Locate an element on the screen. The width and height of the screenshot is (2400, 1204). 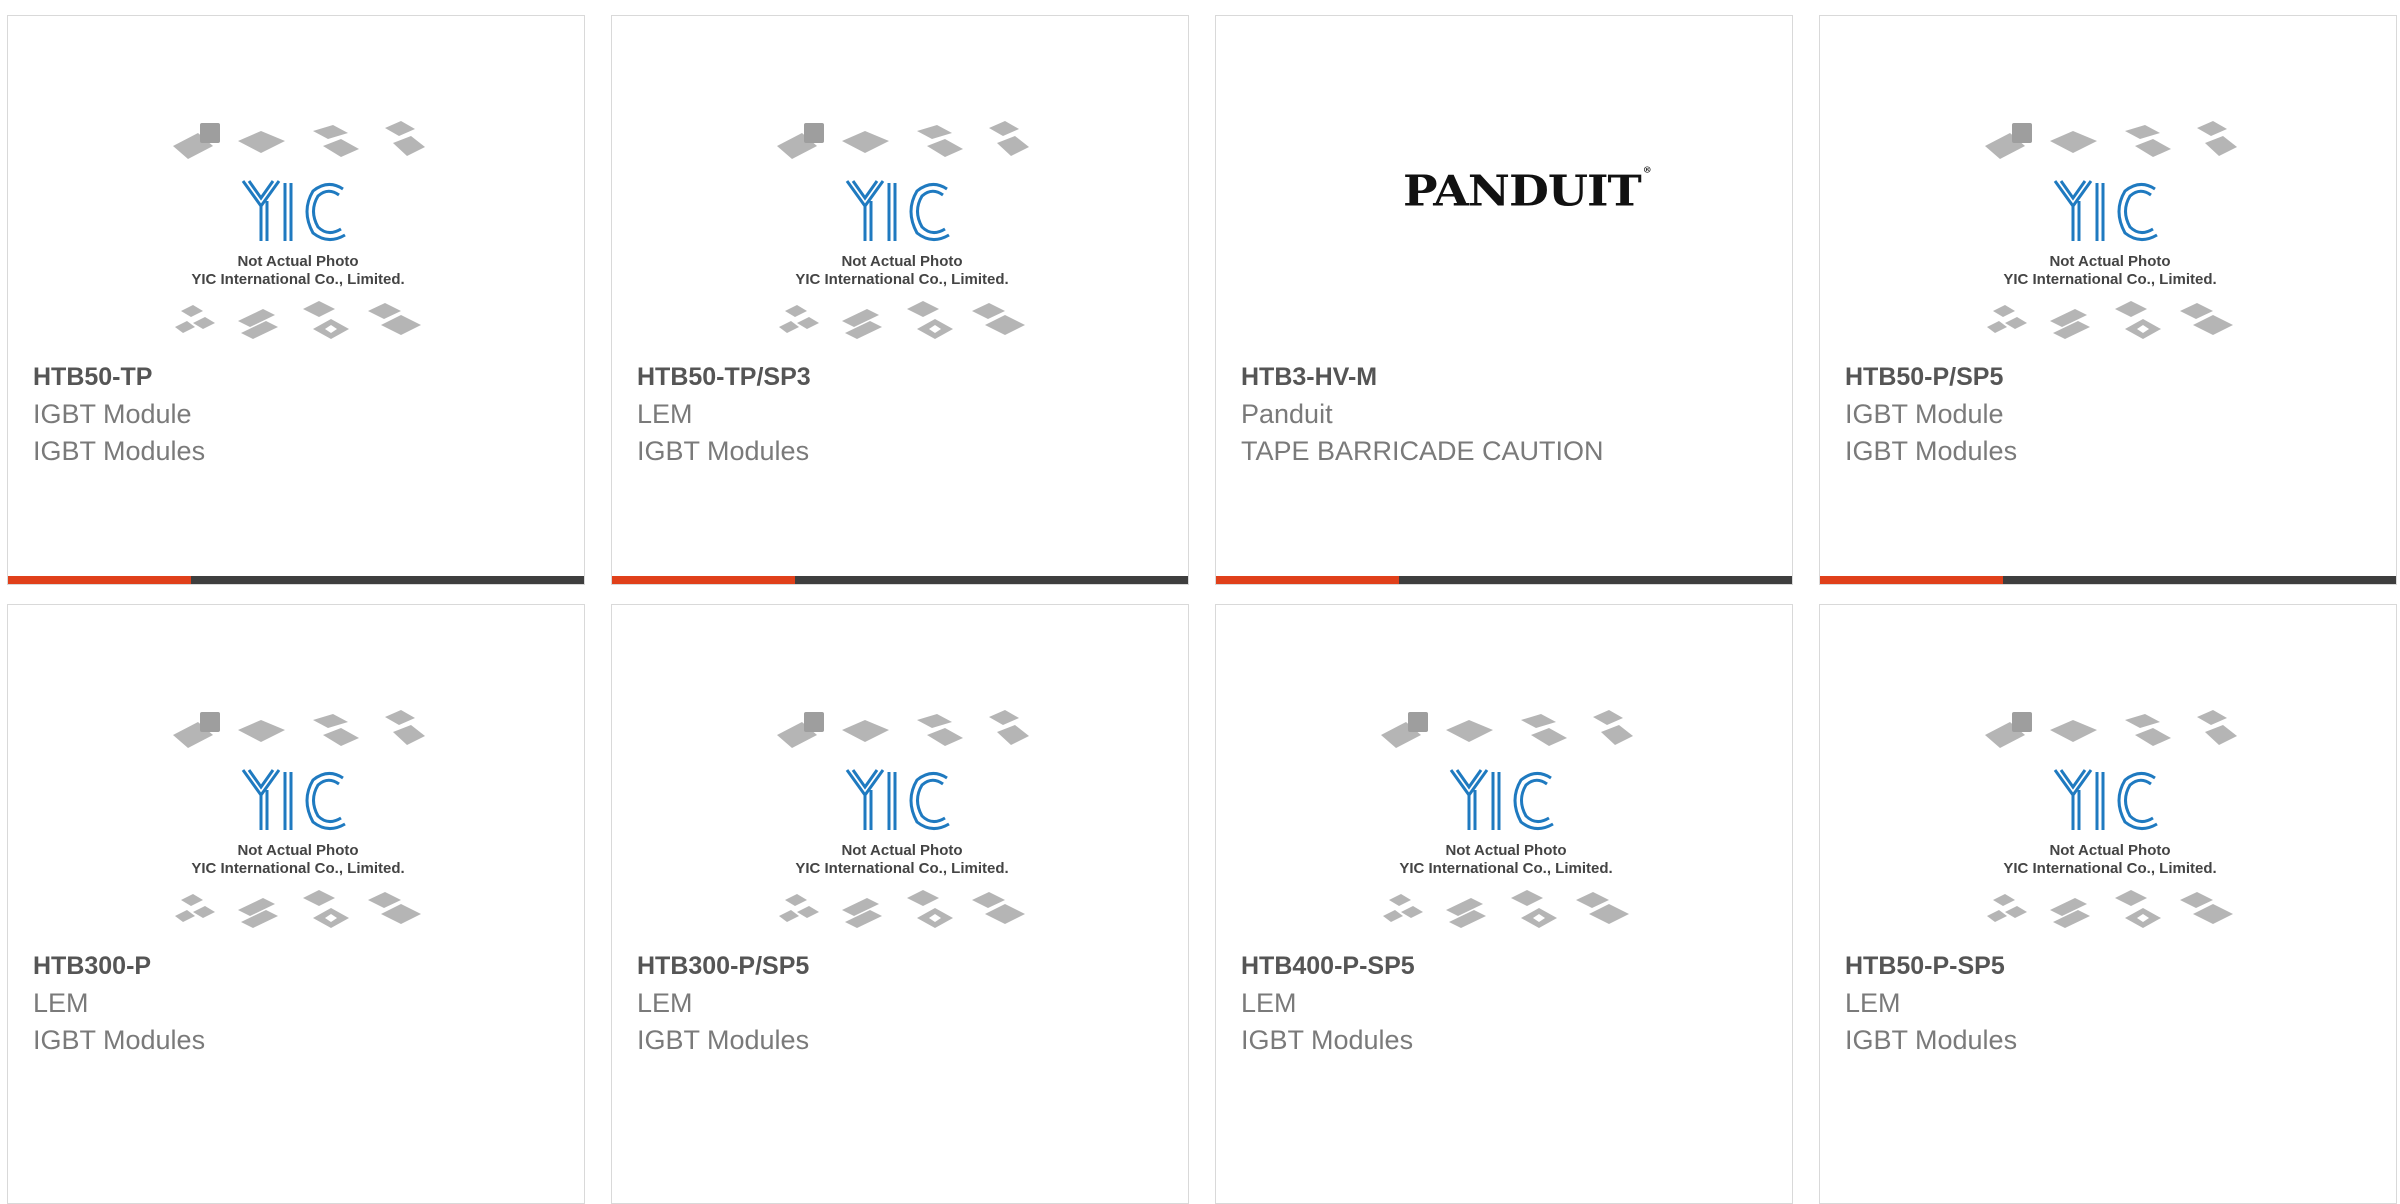
part-number: HTB50-TP is located at coordinates (298, 377).